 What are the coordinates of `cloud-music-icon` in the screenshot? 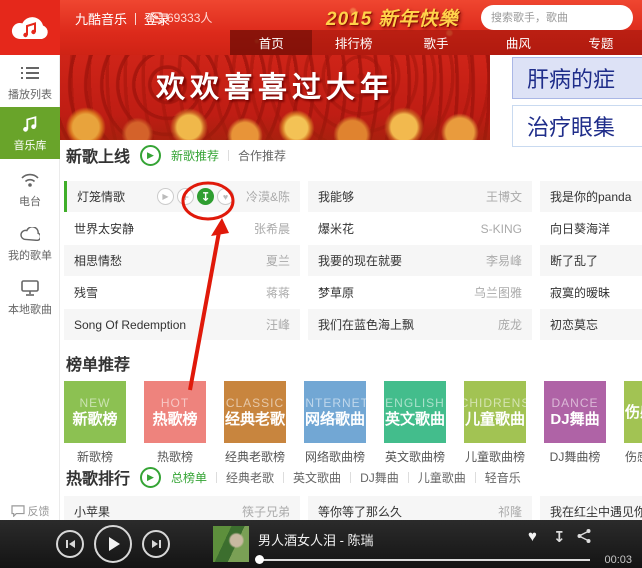 It's located at (29, 27).